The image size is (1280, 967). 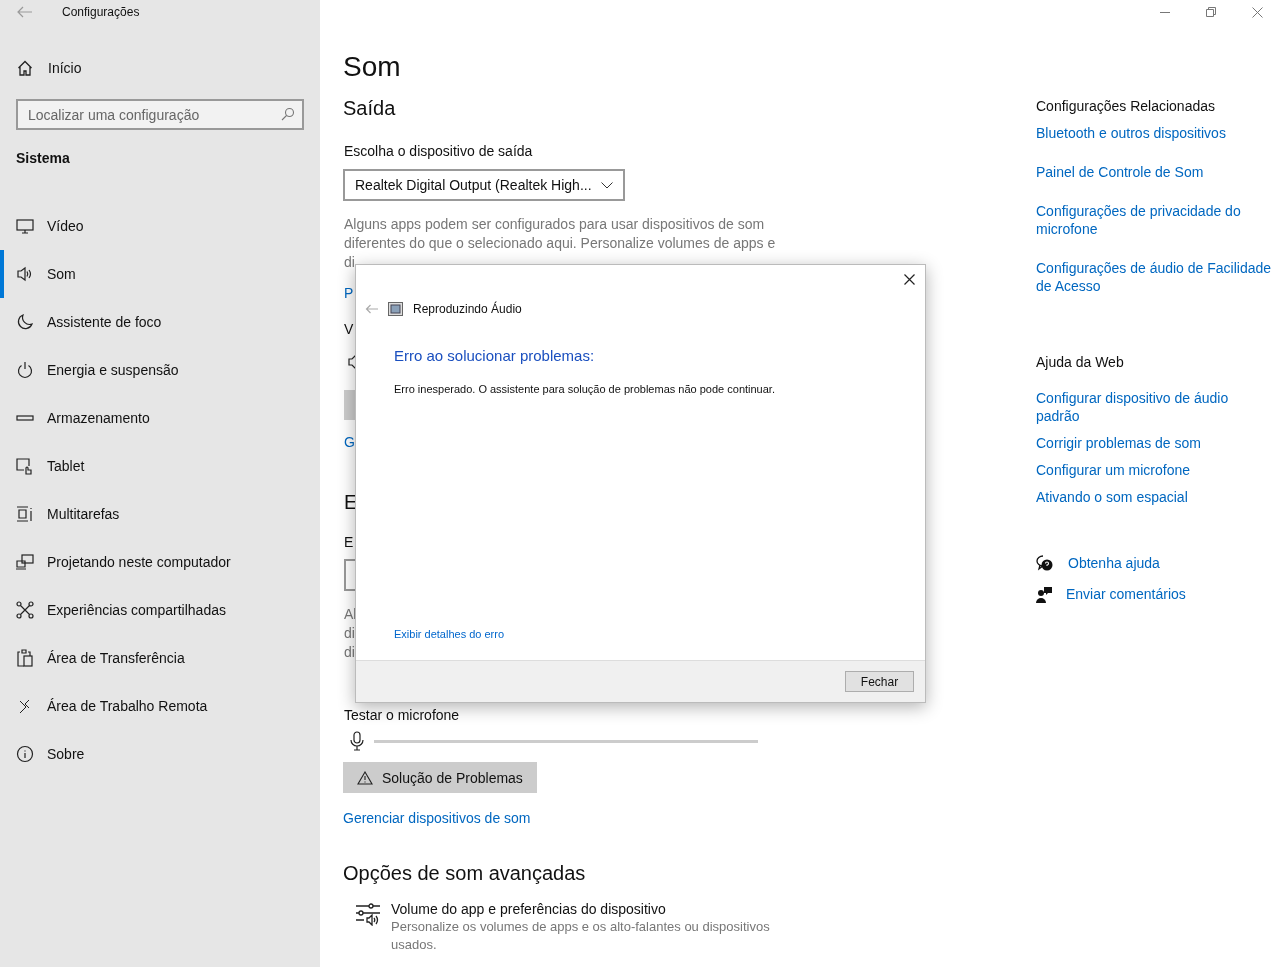 What do you see at coordinates (1126, 594) in the screenshot?
I see `support-link: Enviar comentários` at bounding box center [1126, 594].